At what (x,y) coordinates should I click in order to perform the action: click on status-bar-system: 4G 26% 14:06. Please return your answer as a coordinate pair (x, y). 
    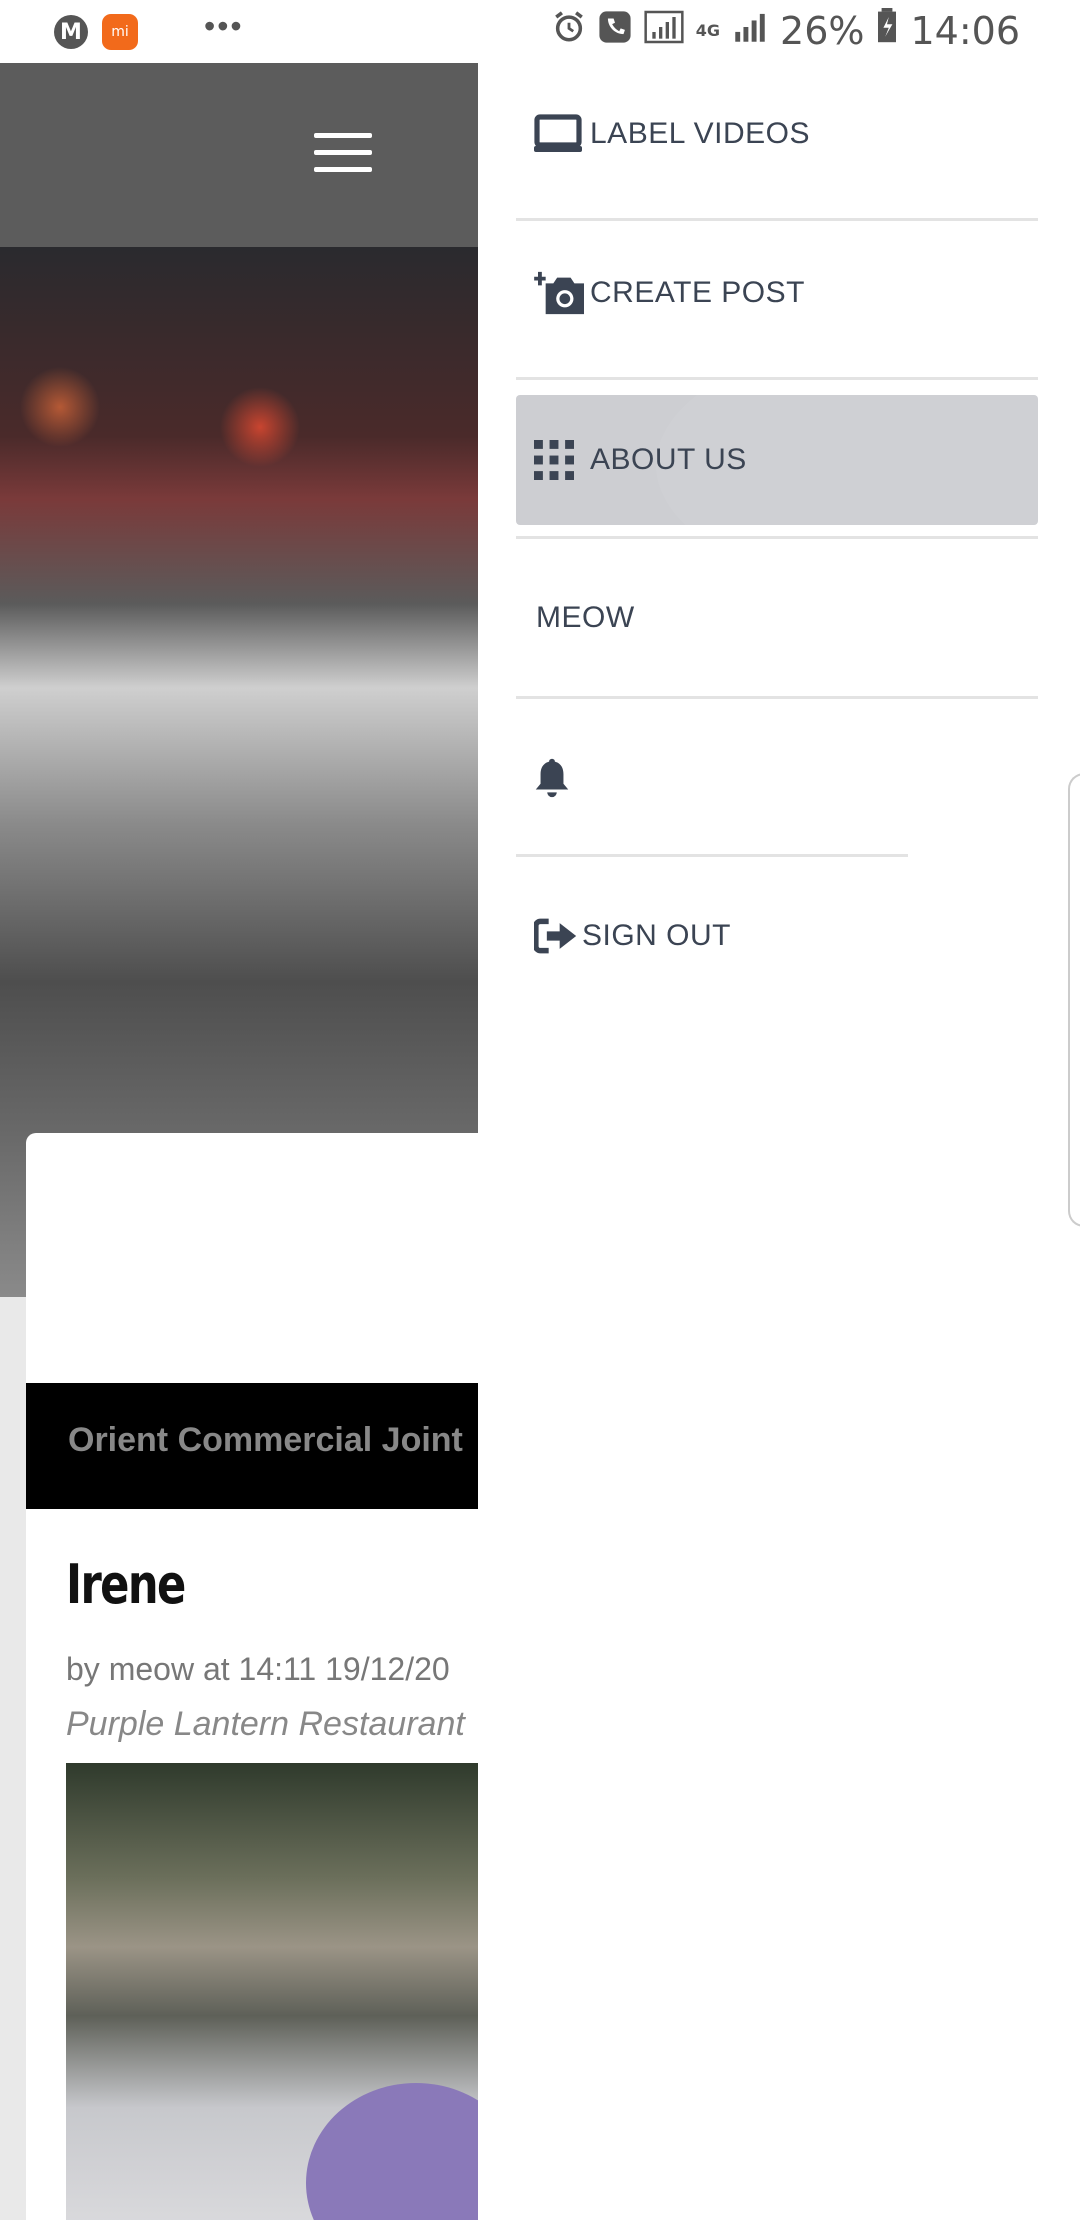
    Looking at the image, I should click on (786, 30).